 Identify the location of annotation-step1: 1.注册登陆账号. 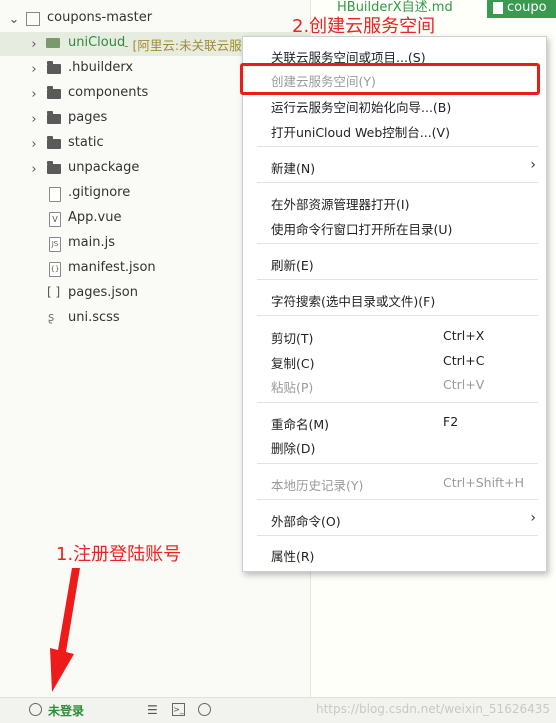
(119, 554).